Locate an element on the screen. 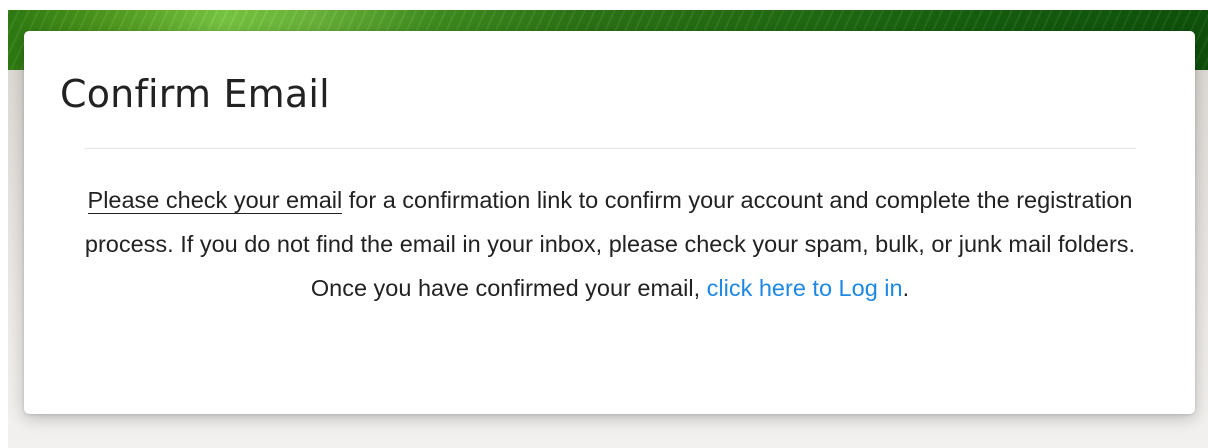 The width and height of the screenshot is (1208, 448). title-divider is located at coordinates (610, 148).